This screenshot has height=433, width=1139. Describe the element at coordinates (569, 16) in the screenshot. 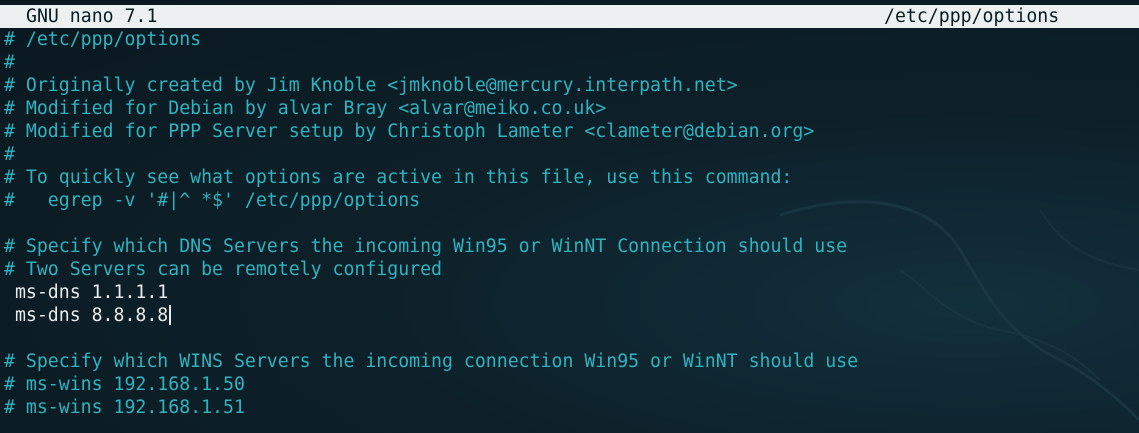

I see `nano-title-bar: GNU nano 7.1 /etc/ppp/options` at that location.